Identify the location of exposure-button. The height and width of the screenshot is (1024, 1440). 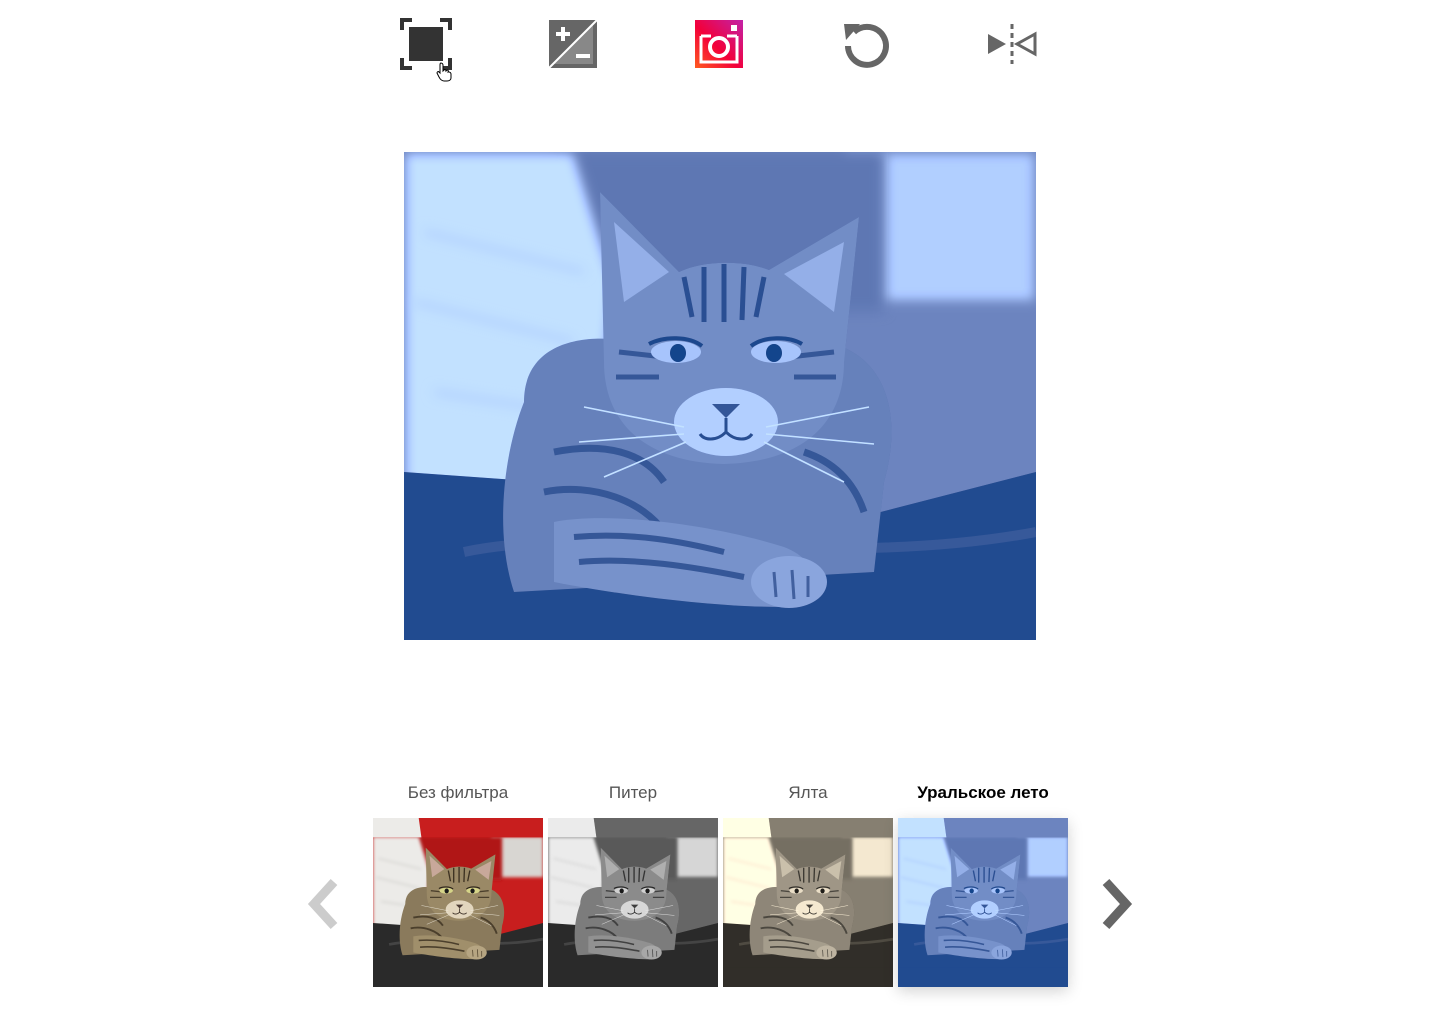
(573, 44).